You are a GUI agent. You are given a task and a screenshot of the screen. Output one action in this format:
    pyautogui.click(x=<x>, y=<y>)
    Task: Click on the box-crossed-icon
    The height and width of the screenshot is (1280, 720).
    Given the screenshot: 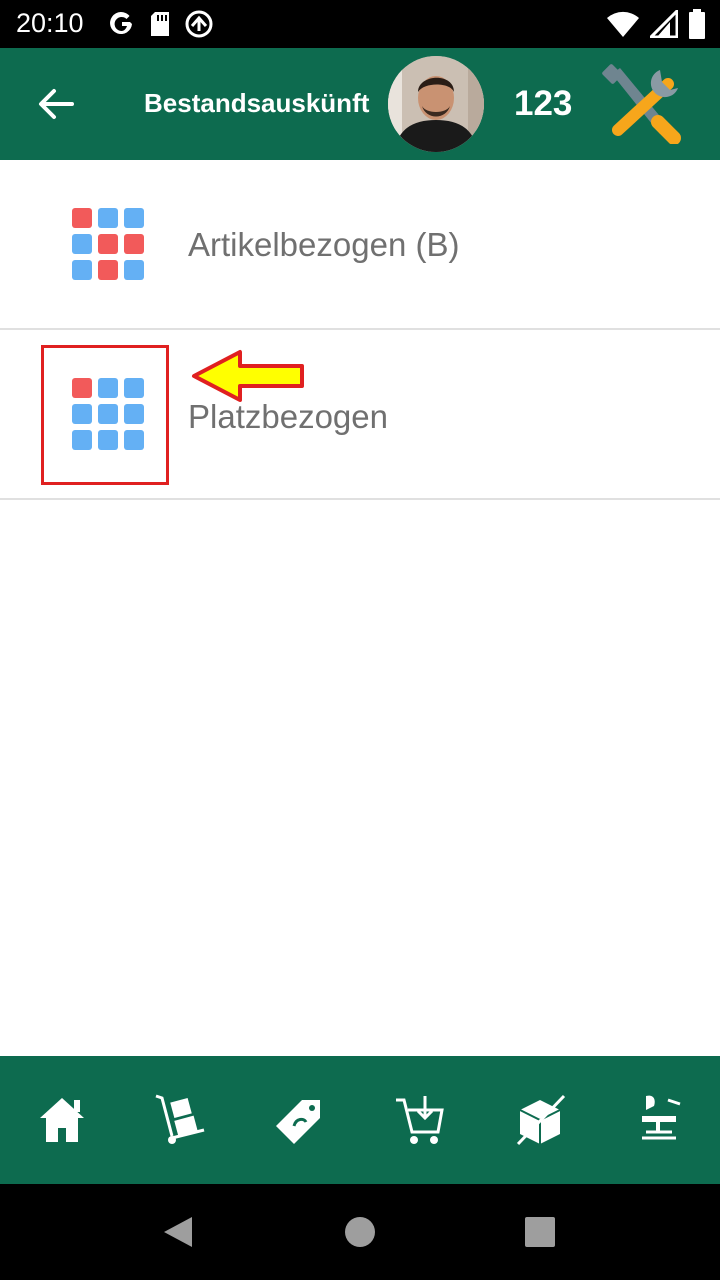 What is the action you would take?
    pyautogui.click(x=541, y=1120)
    